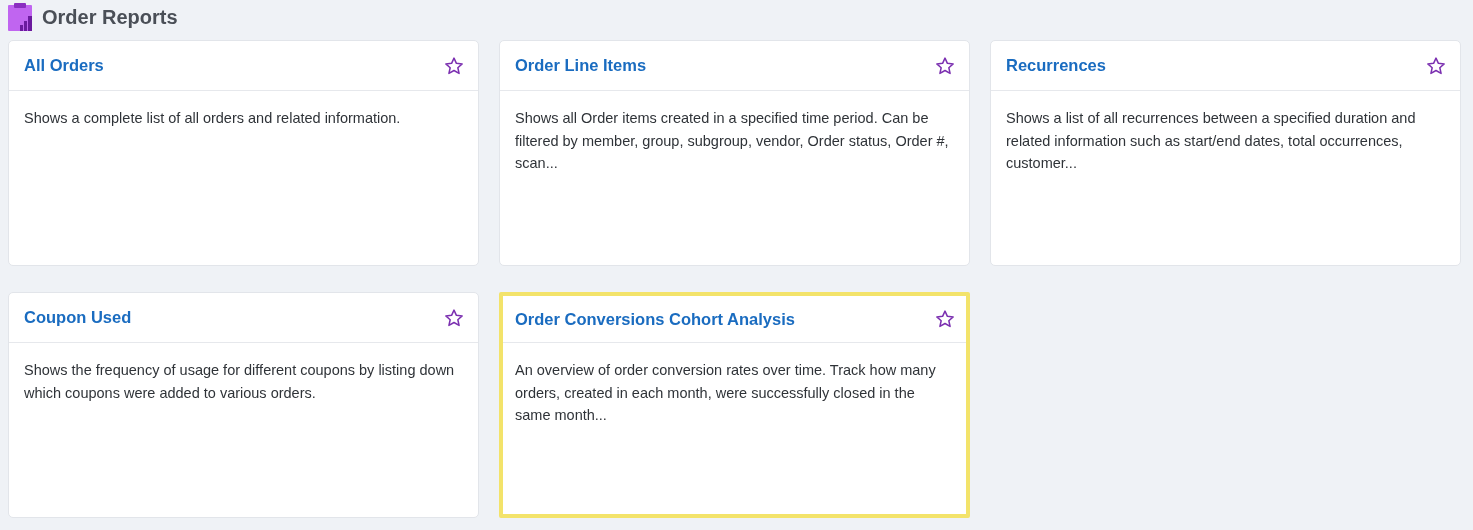  I want to click on report-description: Shows the frequency of usage for different coupons by listing down which coupons were added to various orders., so click(240, 382).